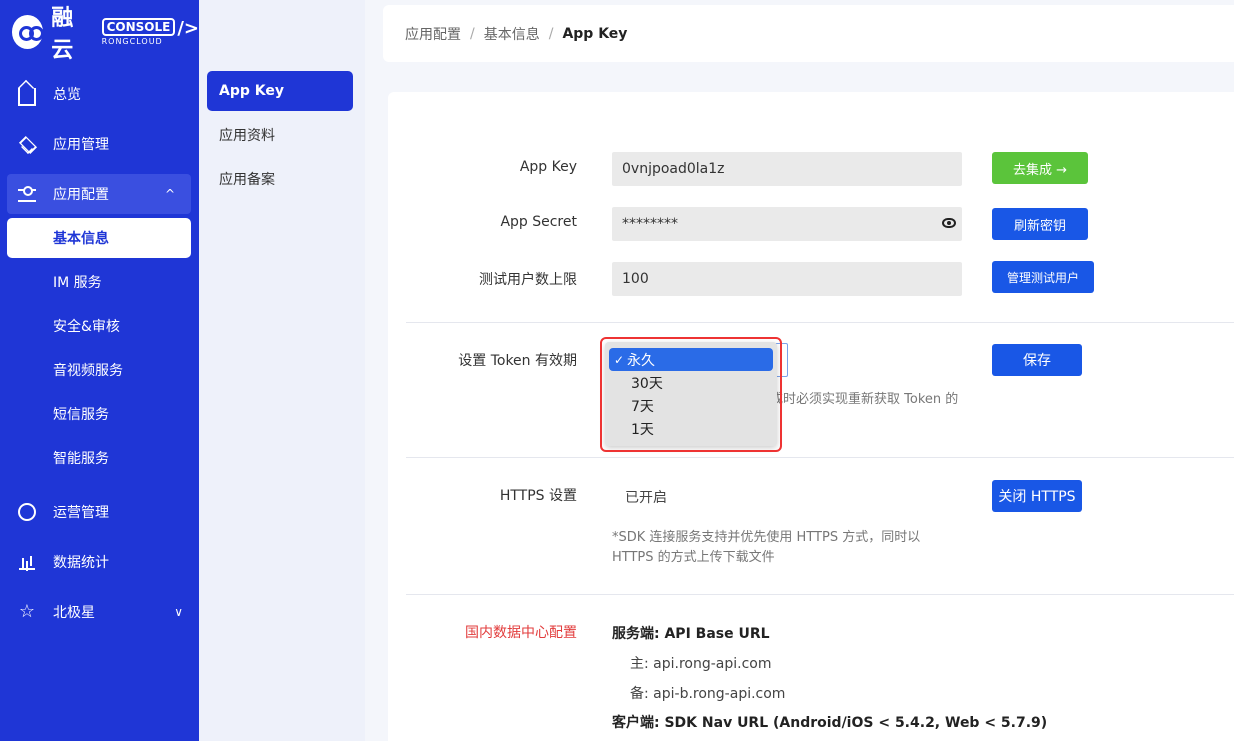  What do you see at coordinates (67, 95) in the screenshot?
I see `sidebar-item-label: 总览` at bounding box center [67, 95].